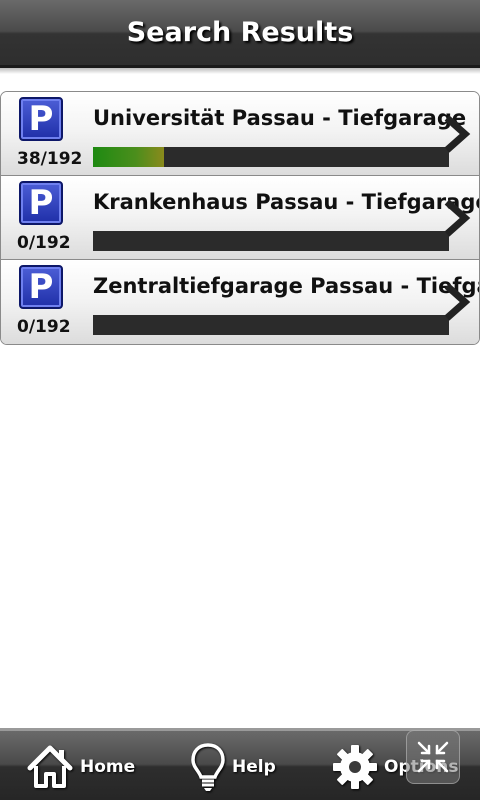 This screenshot has width=480, height=800. I want to click on tab-home-label: Home, so click(108, 767).